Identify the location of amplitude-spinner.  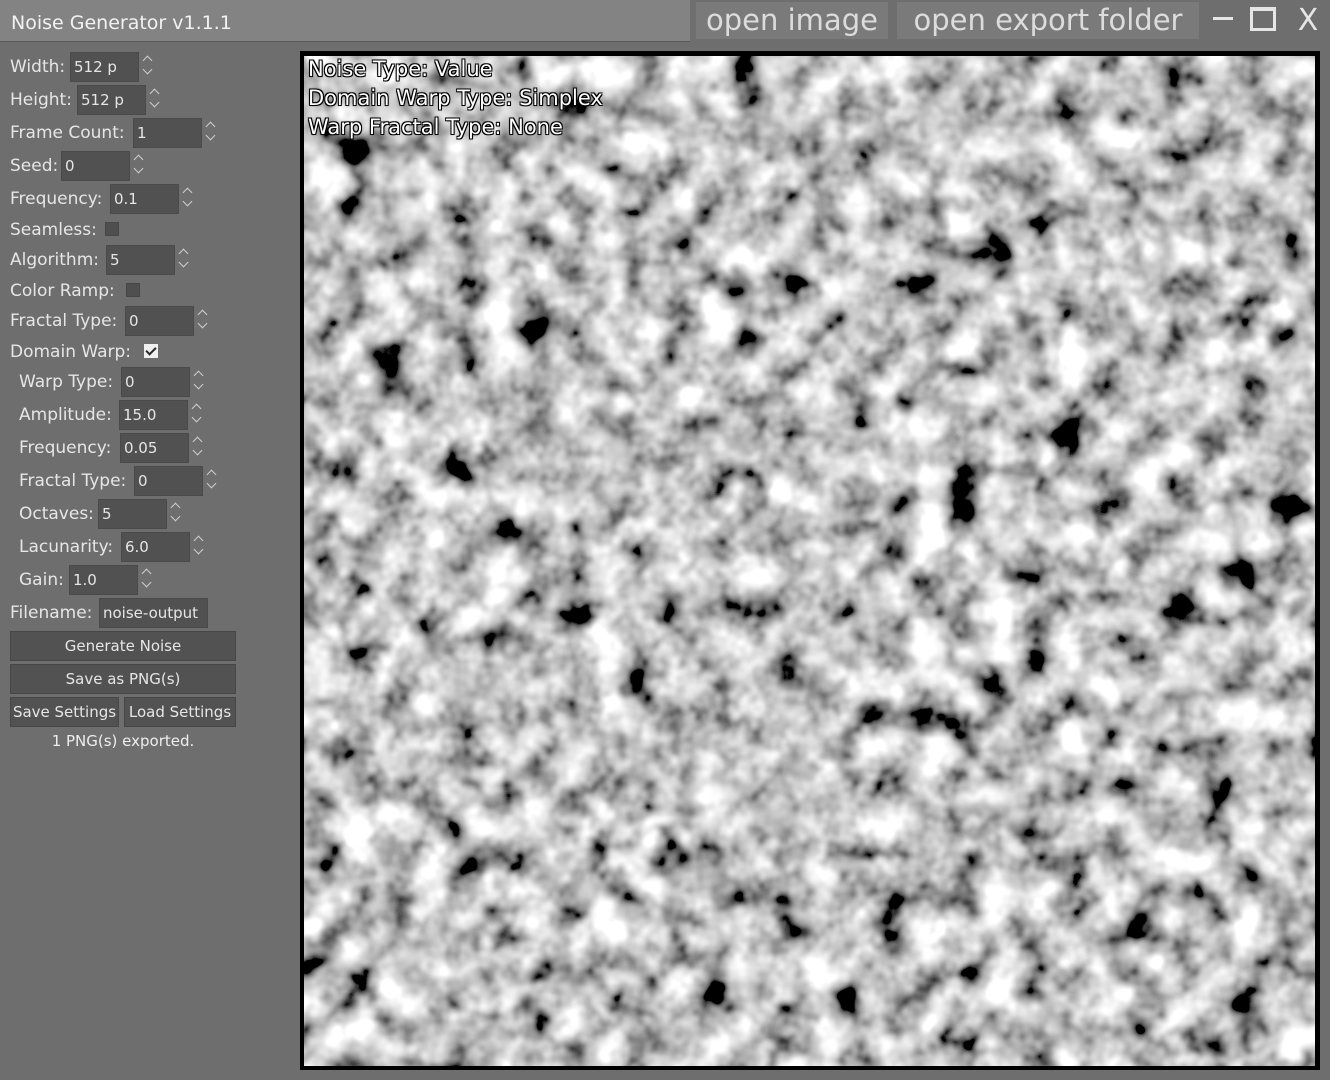
(197, 415).